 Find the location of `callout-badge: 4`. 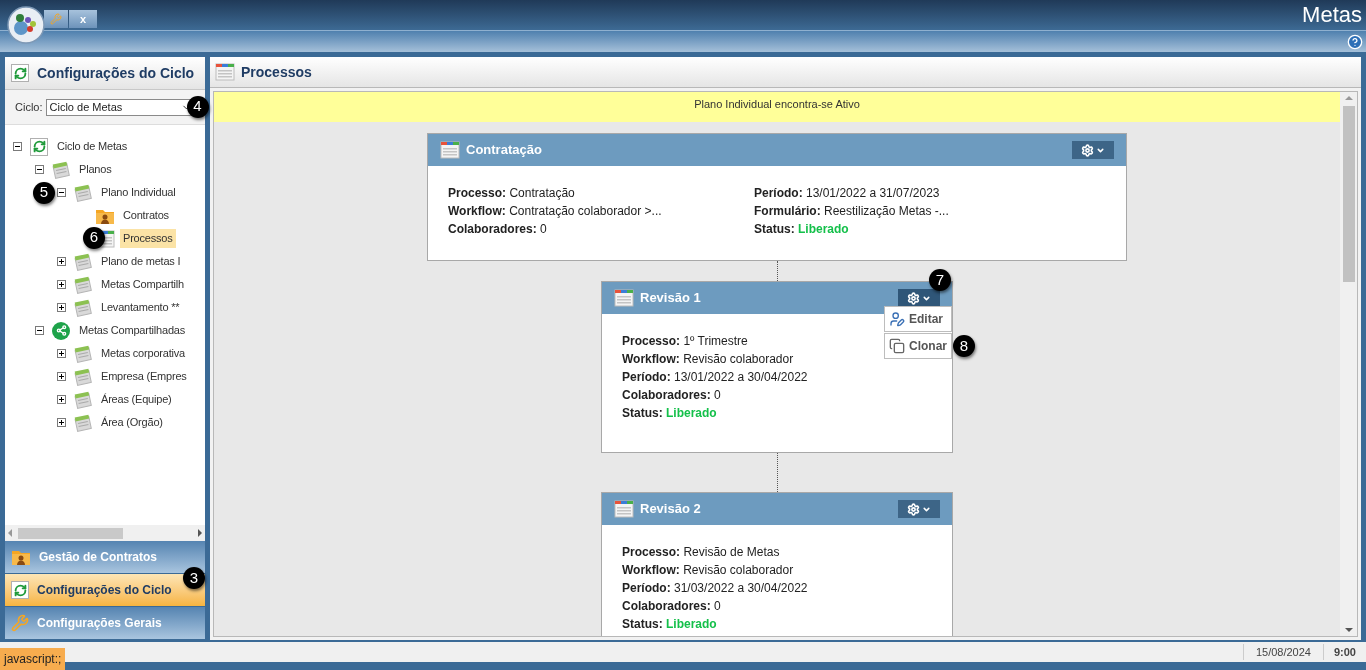

callout-badge: 4 is located at coordinates (197, 106).